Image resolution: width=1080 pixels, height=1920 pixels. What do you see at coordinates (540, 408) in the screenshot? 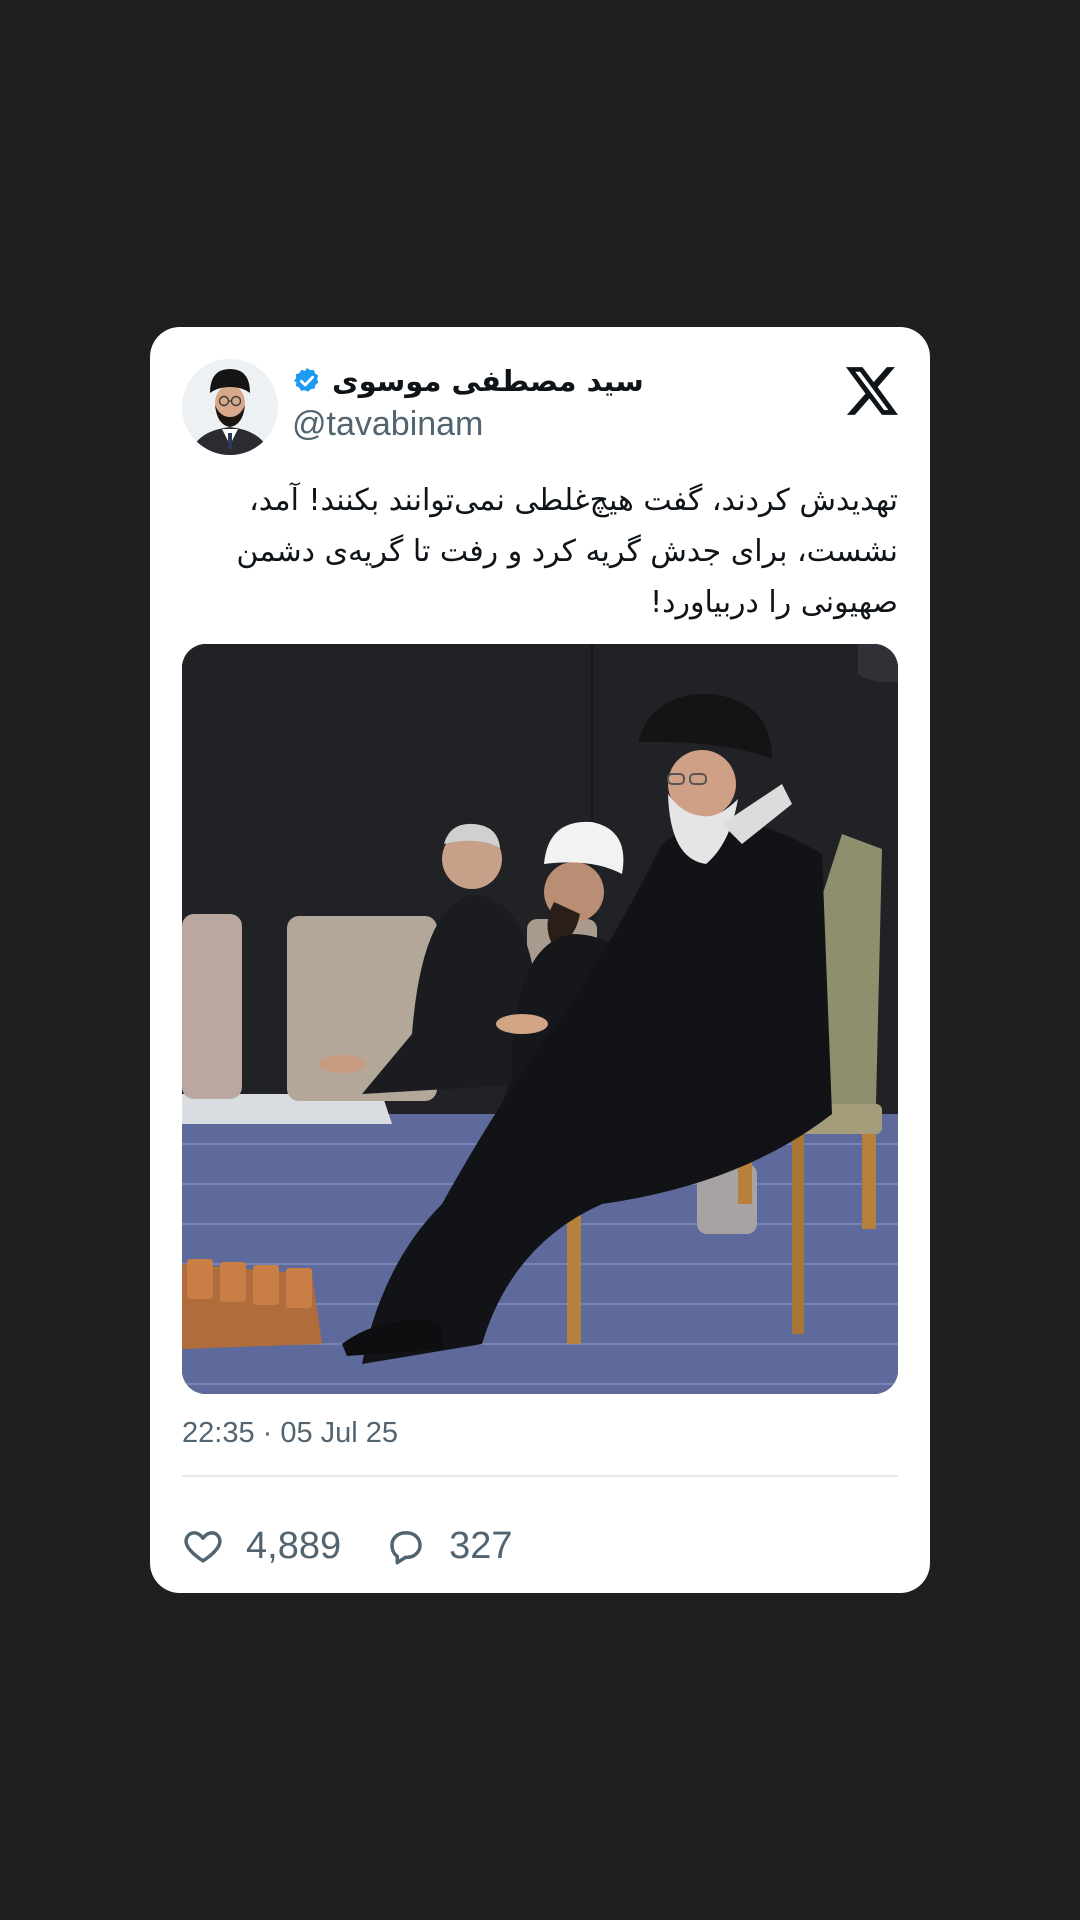
I see `tweet-header: سید مصطفی موسوی @tavabinam` at bounding box center [540, 408].